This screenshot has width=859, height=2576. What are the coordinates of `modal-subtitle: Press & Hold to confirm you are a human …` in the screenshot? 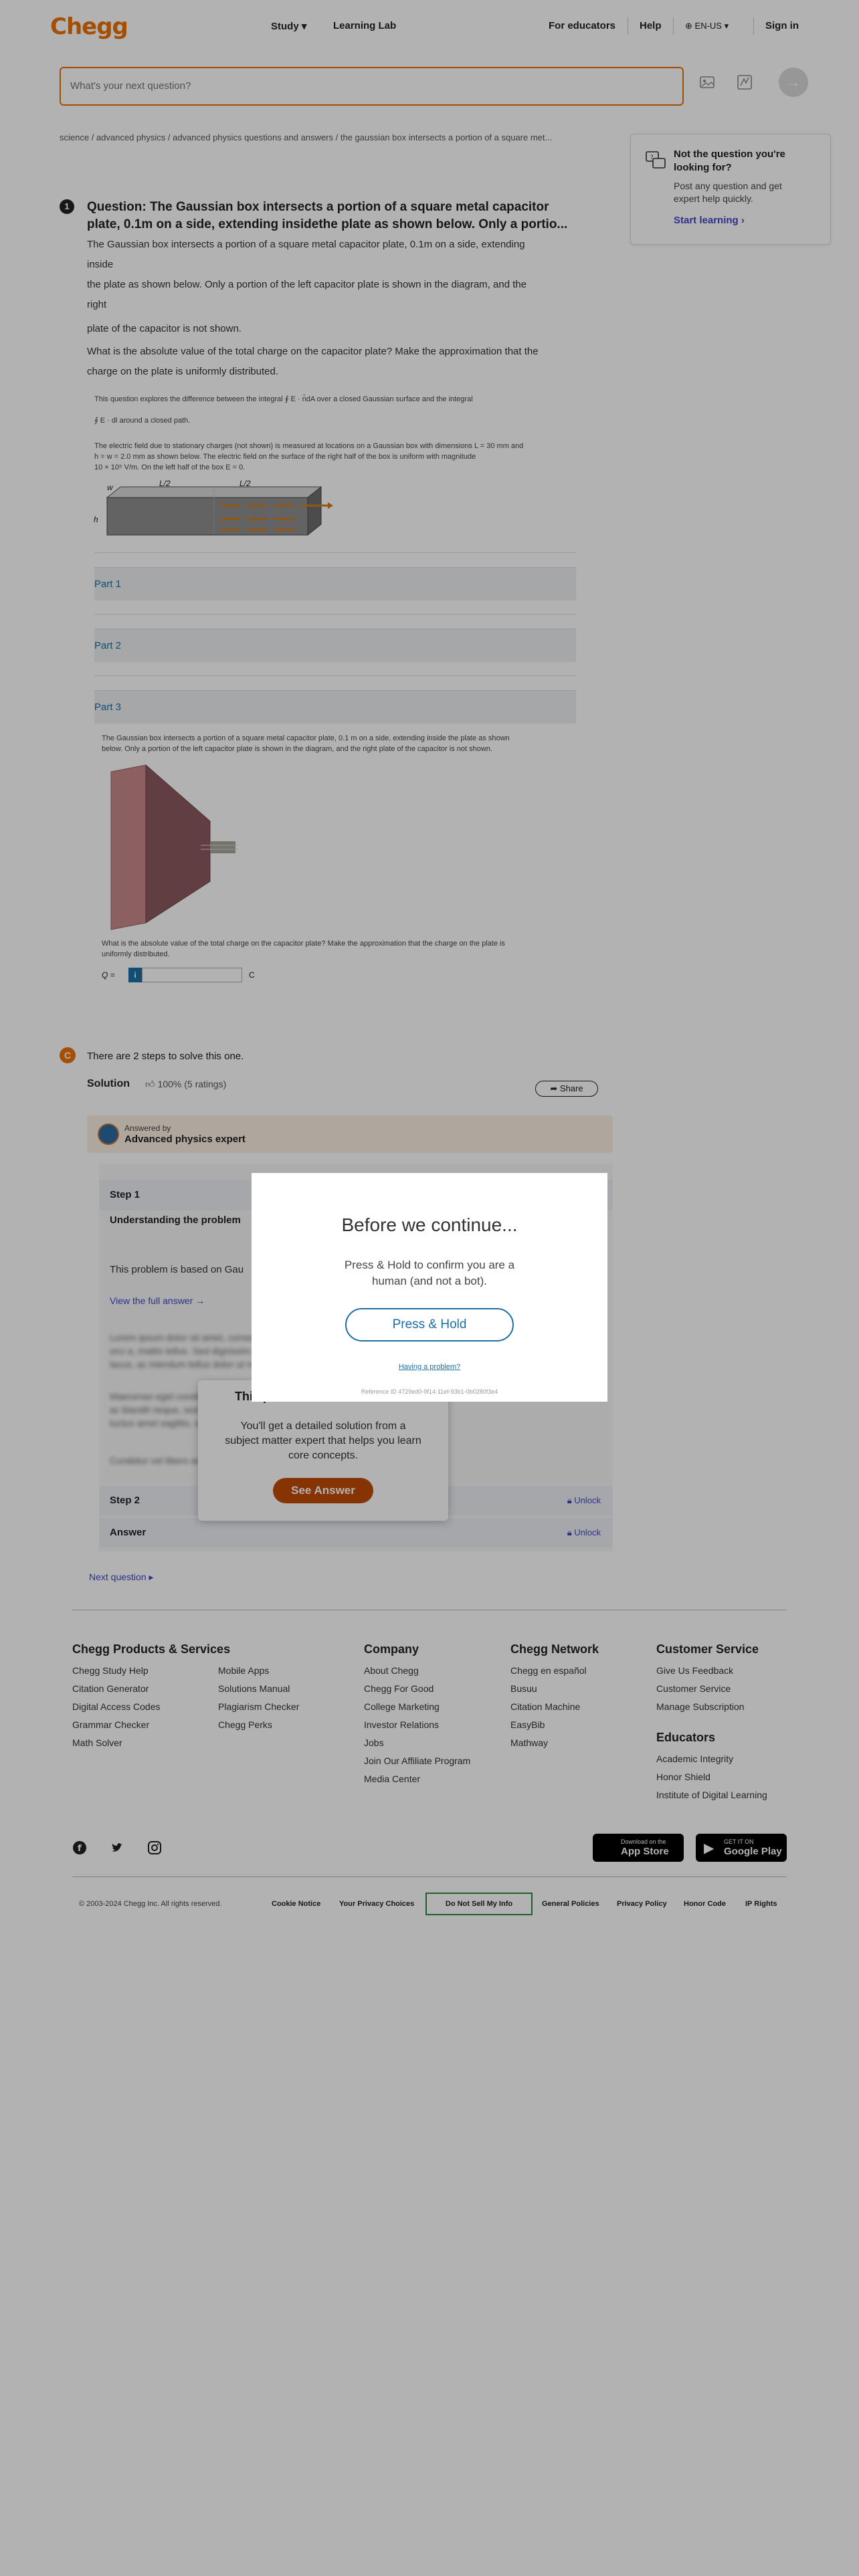 It's located at (429, 1273).